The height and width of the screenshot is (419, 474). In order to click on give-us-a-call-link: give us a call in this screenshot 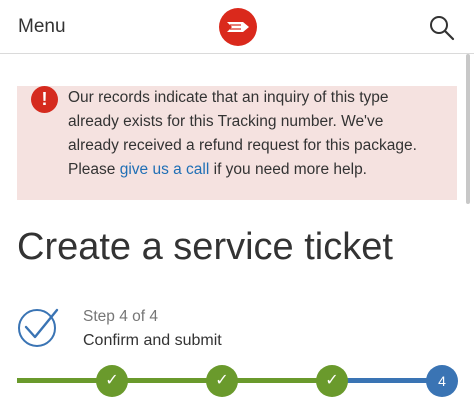, I will do `click(165, 169)`.